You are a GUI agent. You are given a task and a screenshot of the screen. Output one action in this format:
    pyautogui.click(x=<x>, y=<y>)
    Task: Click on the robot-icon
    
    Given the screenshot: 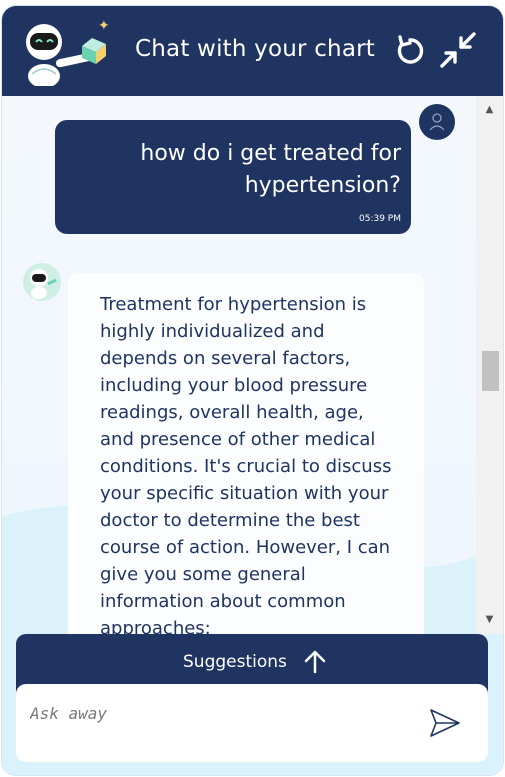 What is the action you would take?
    pyautogui.click(x=42, y=282)
    